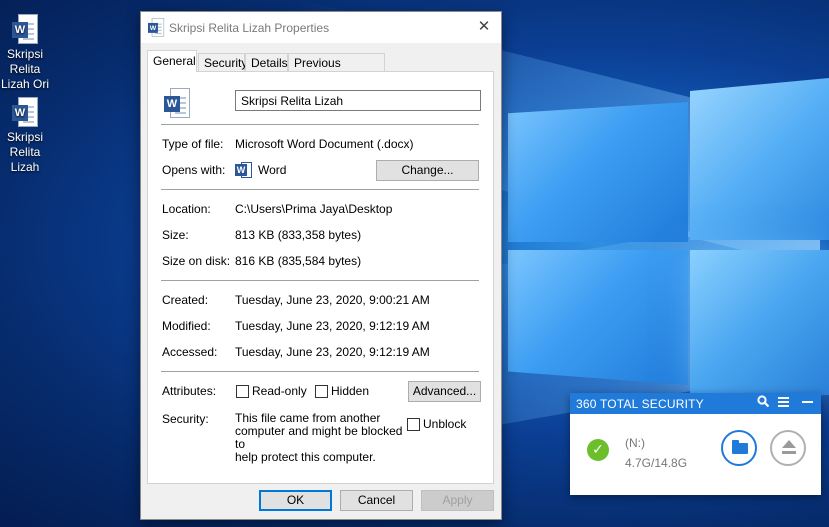 This screenshot has height=527, width=829. Describe the element at coordinates (789, 452) in the screenshot. I see `eject-icon-bar` at that location.